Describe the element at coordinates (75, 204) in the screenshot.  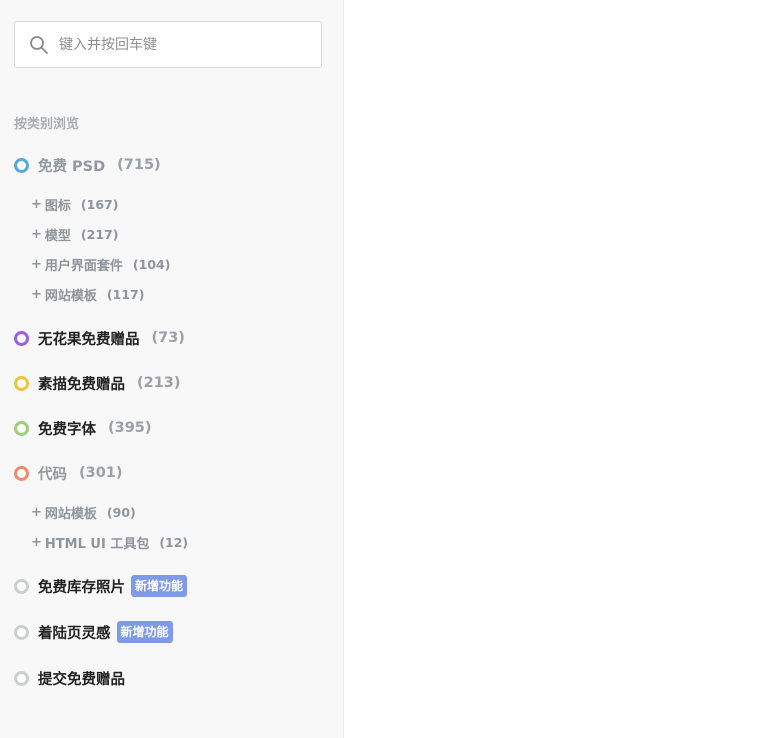
I see `subcategory-icons: + 图标 (167)` at that location.